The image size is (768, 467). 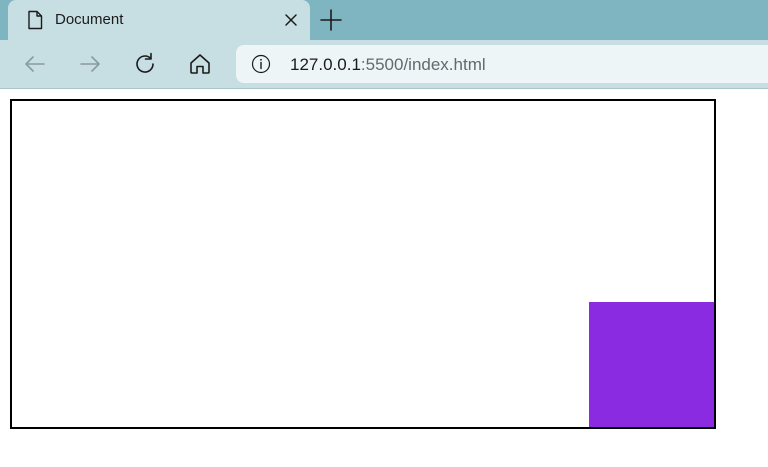 I want to click on tab-strip: Document, so click(x=384, y=20).